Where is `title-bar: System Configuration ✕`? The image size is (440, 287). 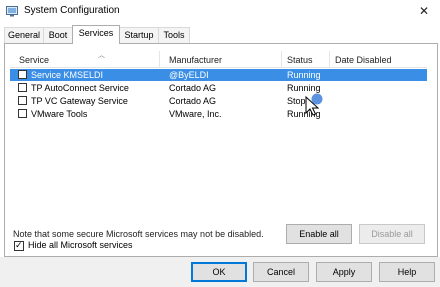
title-bar: System Configuration ✕ is located at coordinates (220, 11).